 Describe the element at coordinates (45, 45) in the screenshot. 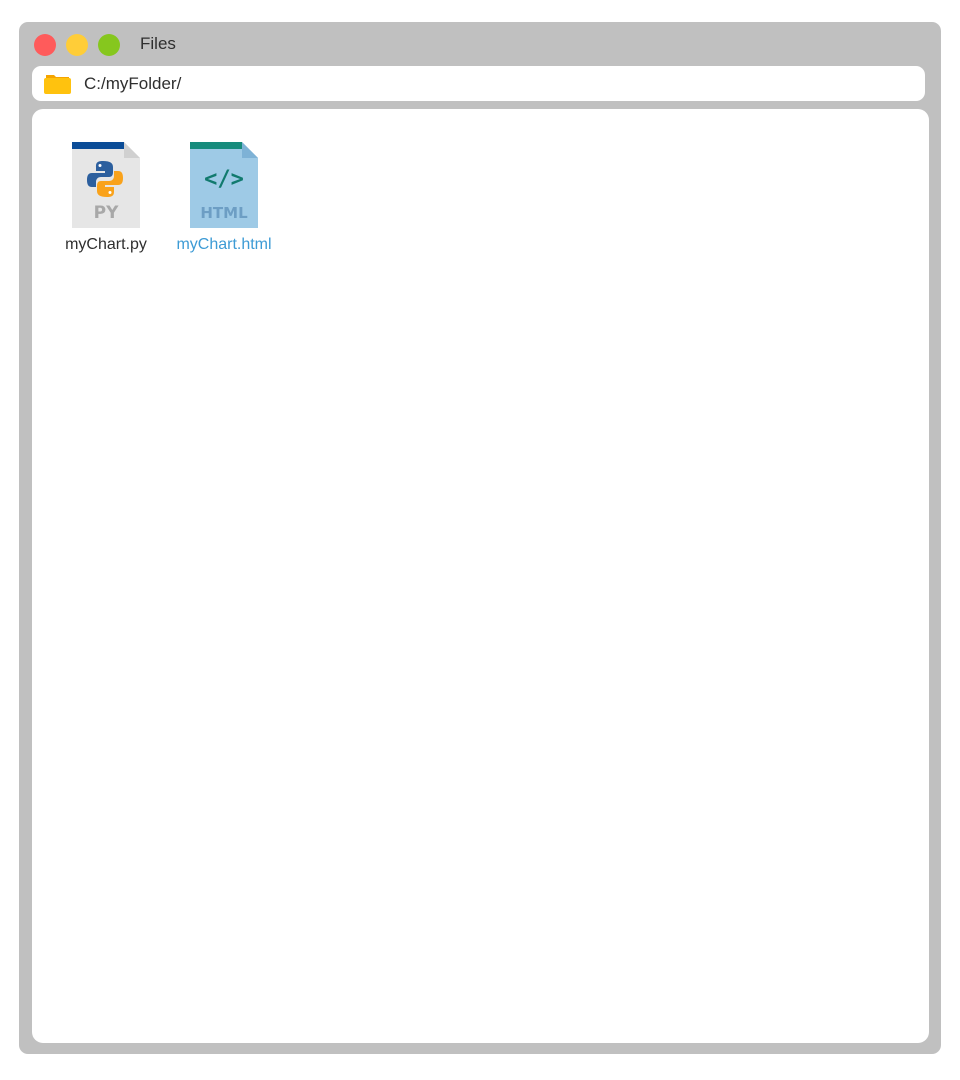

I see `close-button` at that location.